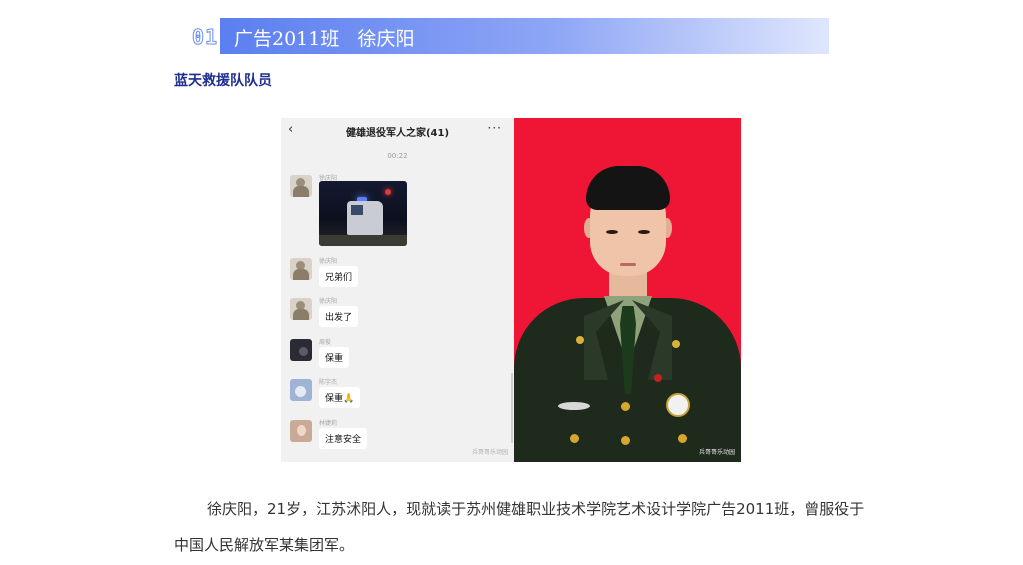 The height and width of the screenshot is (565, 1023). I want to click on scrollbar, so click(512, 408).